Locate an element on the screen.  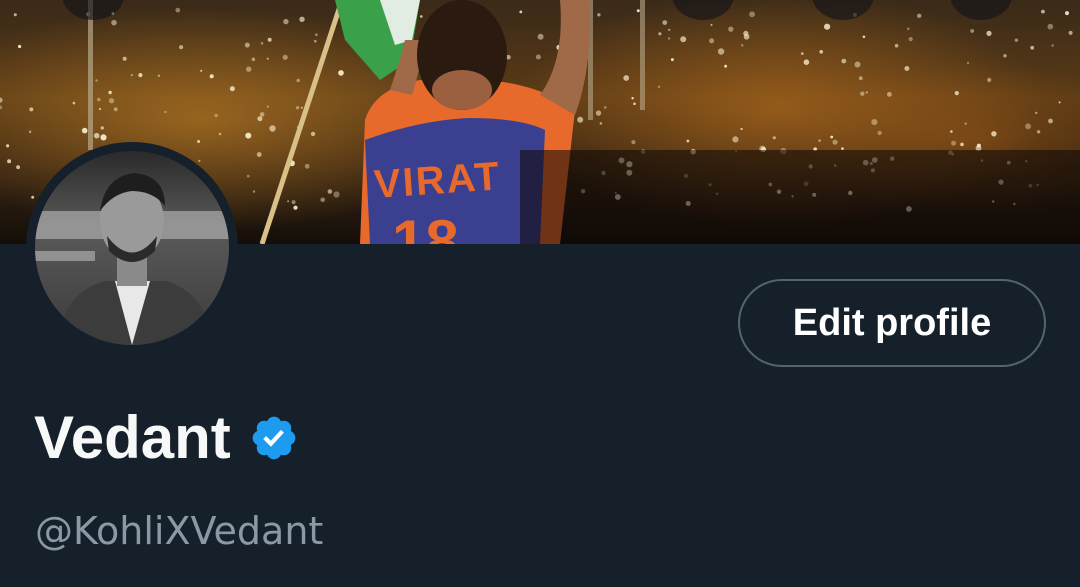
avatar-photo is located at coordinates (132, 248).